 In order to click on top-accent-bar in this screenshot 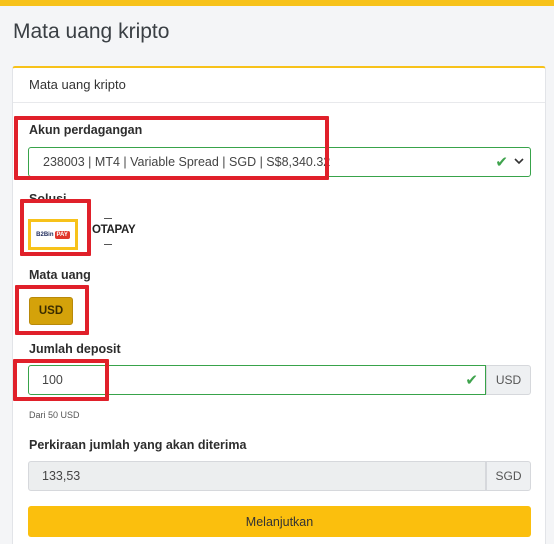, I will do `click(277, 3)`.